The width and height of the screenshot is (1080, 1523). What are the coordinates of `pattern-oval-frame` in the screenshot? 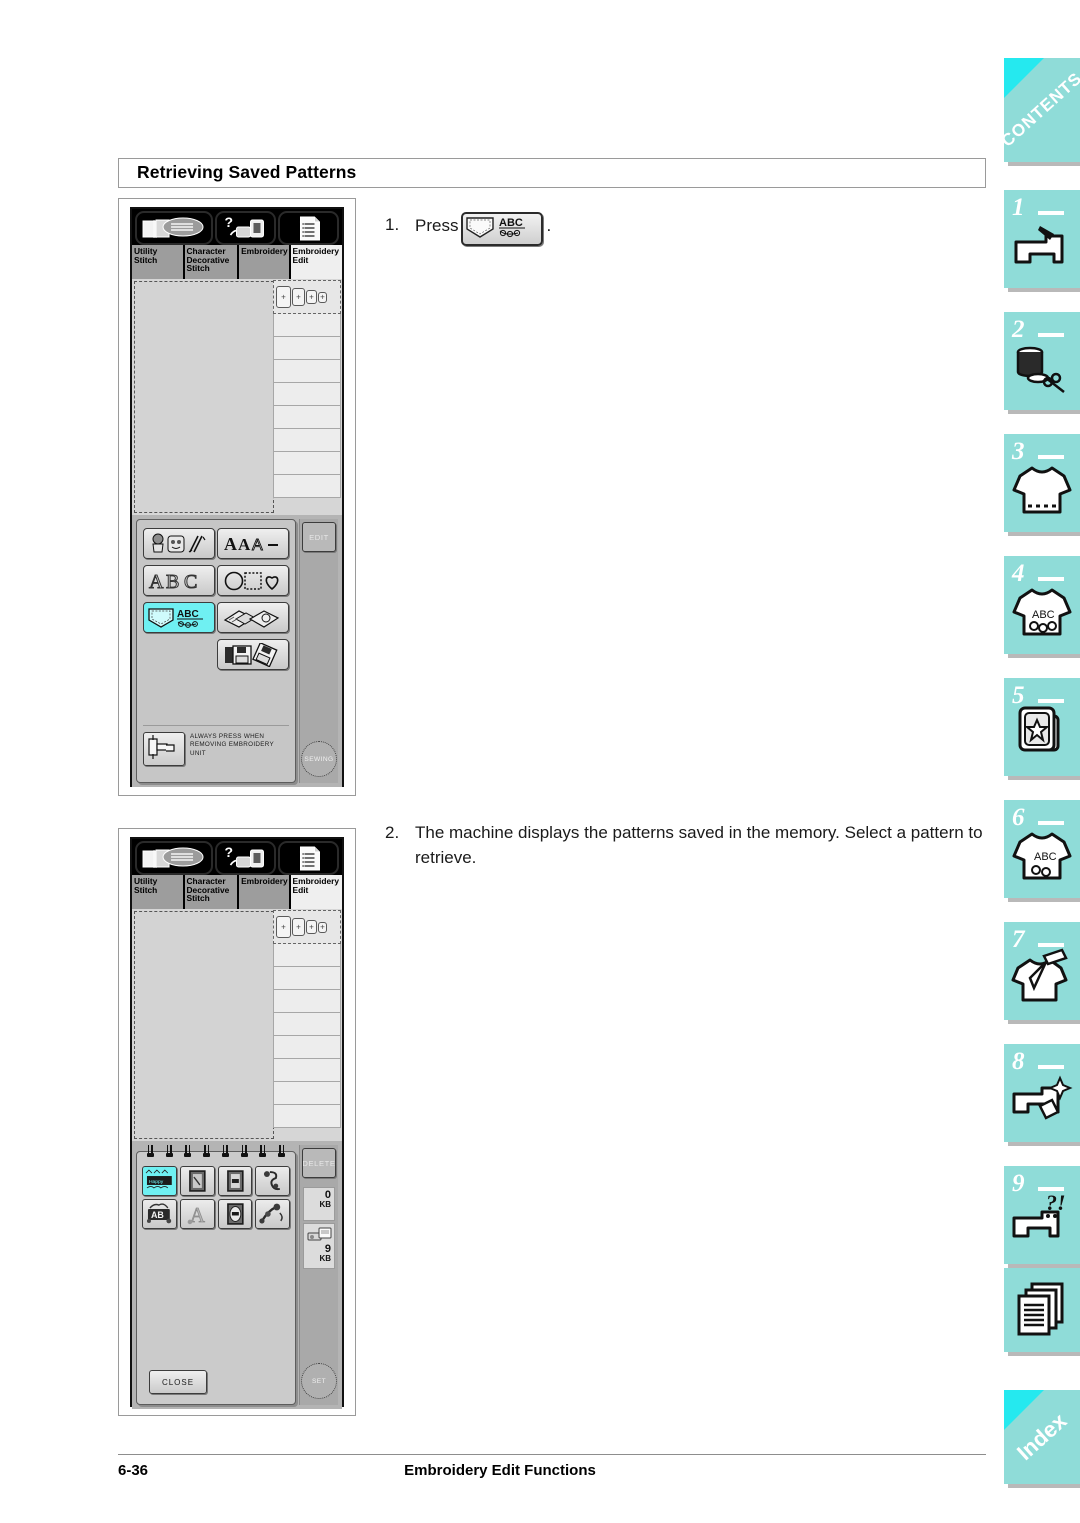 It's located at (235, 1214).